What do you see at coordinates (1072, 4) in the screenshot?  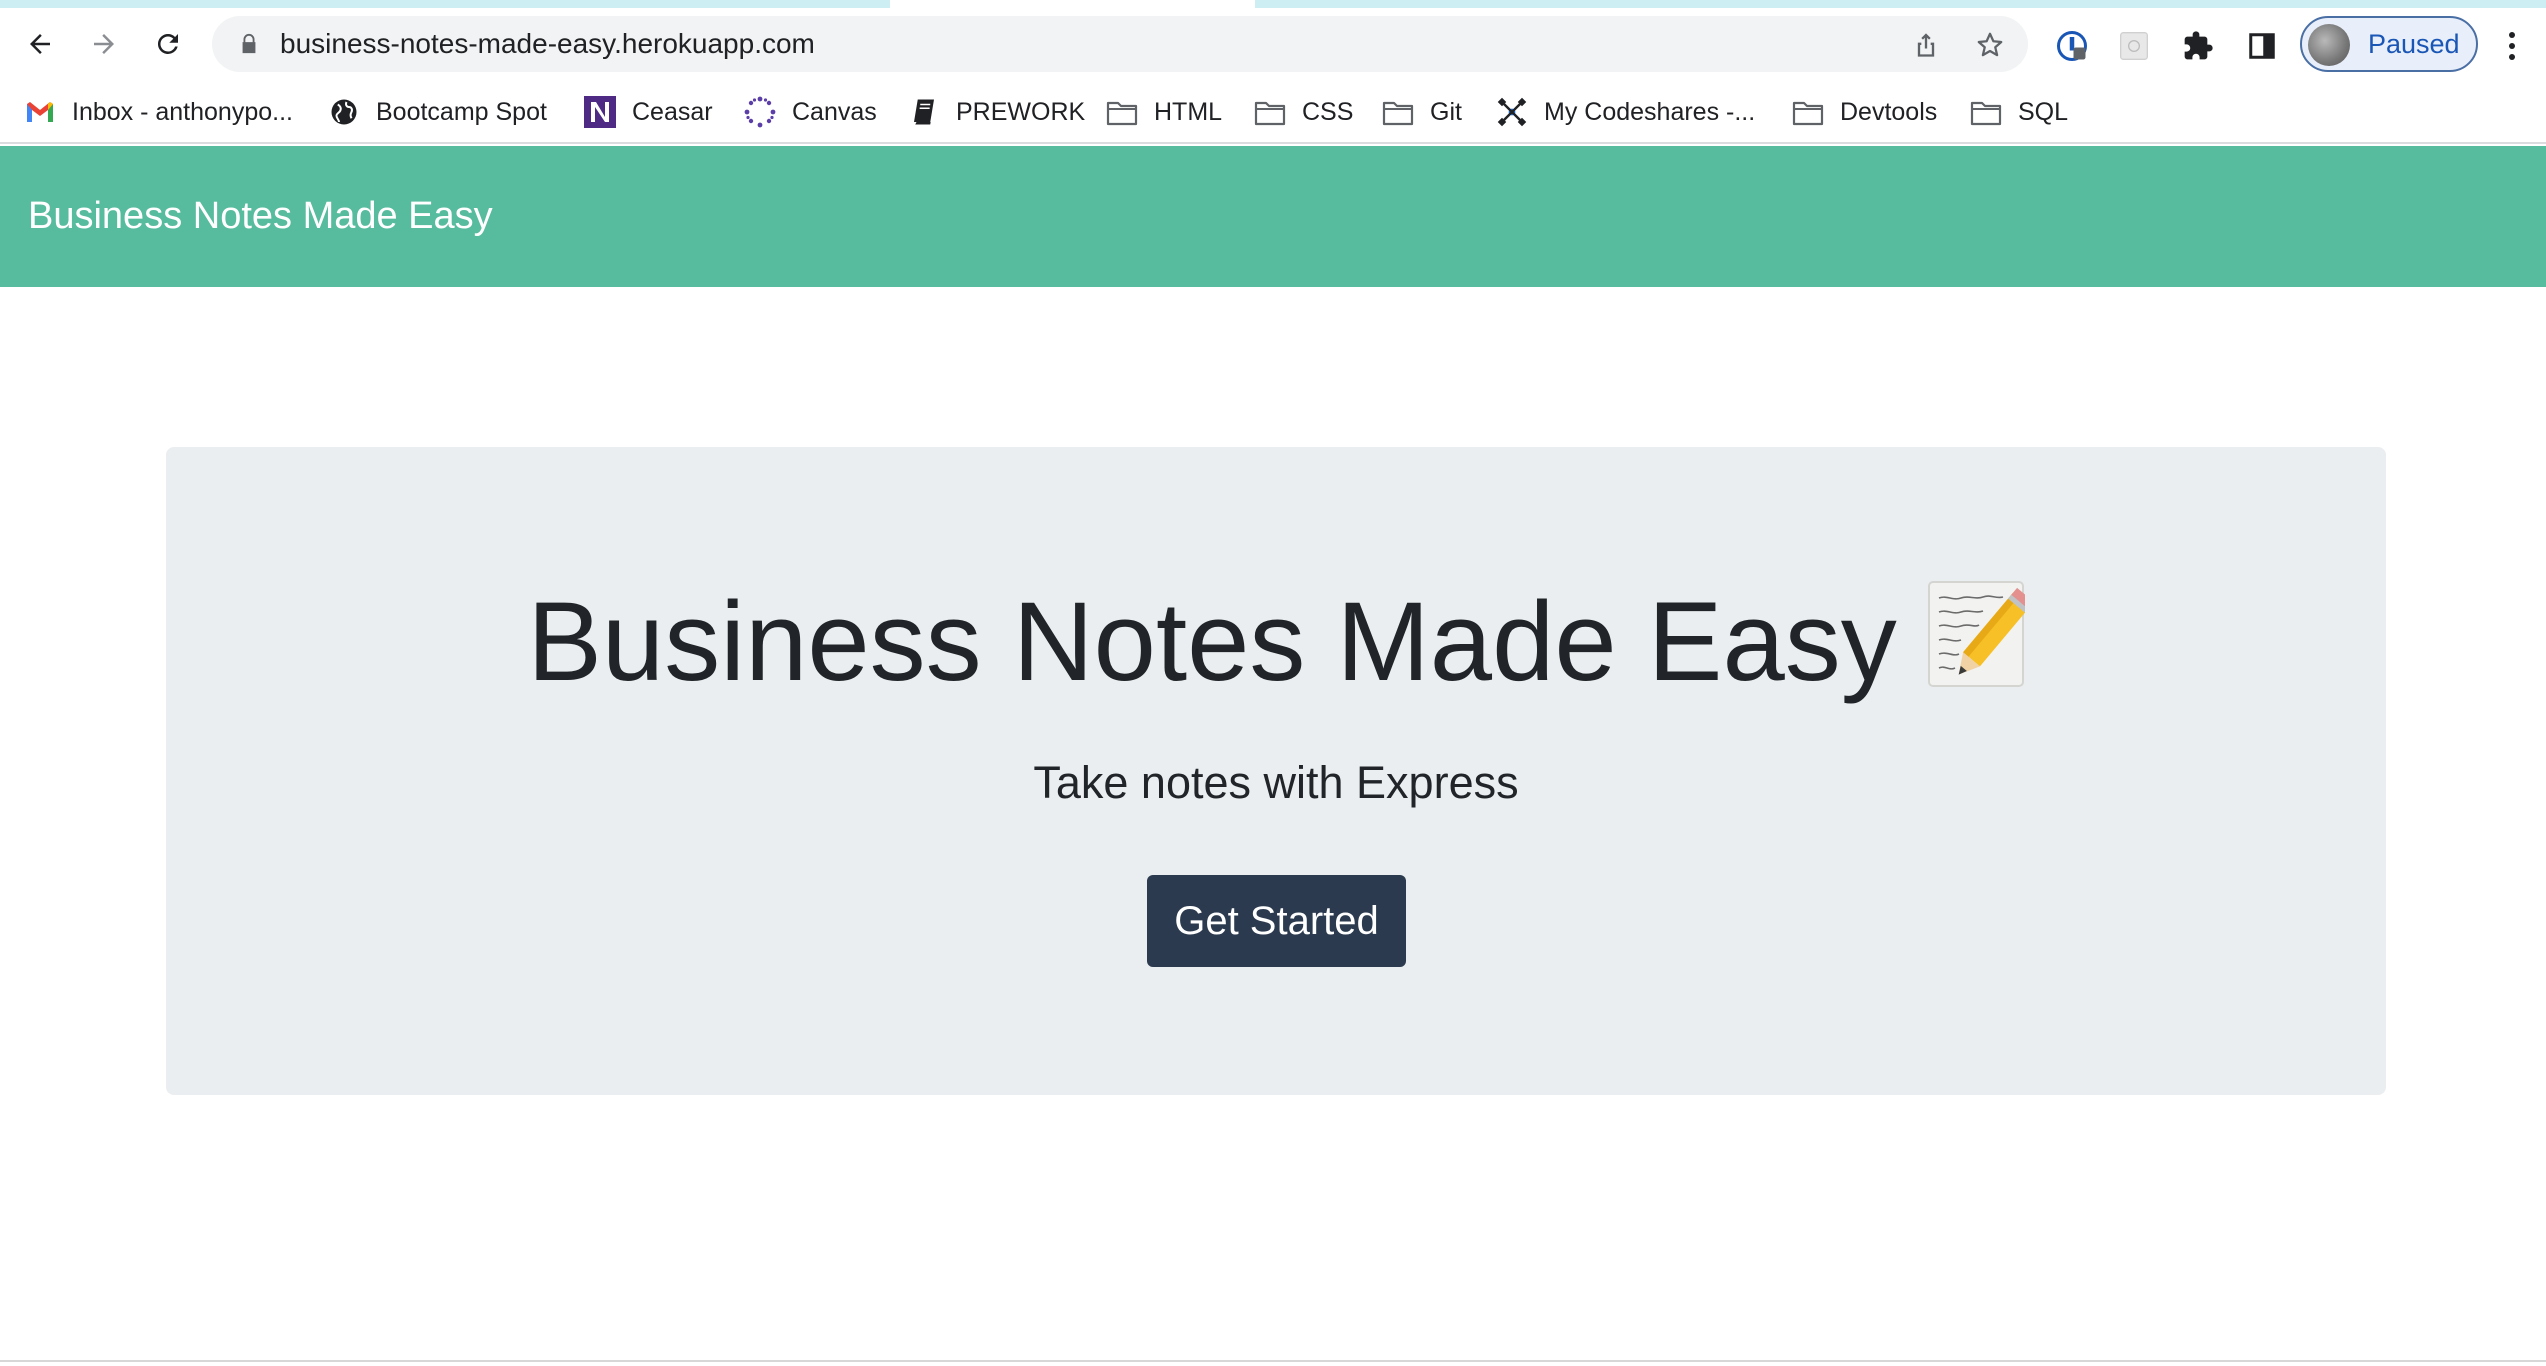 I see `active-tab` at bounding box center [1072, 4].